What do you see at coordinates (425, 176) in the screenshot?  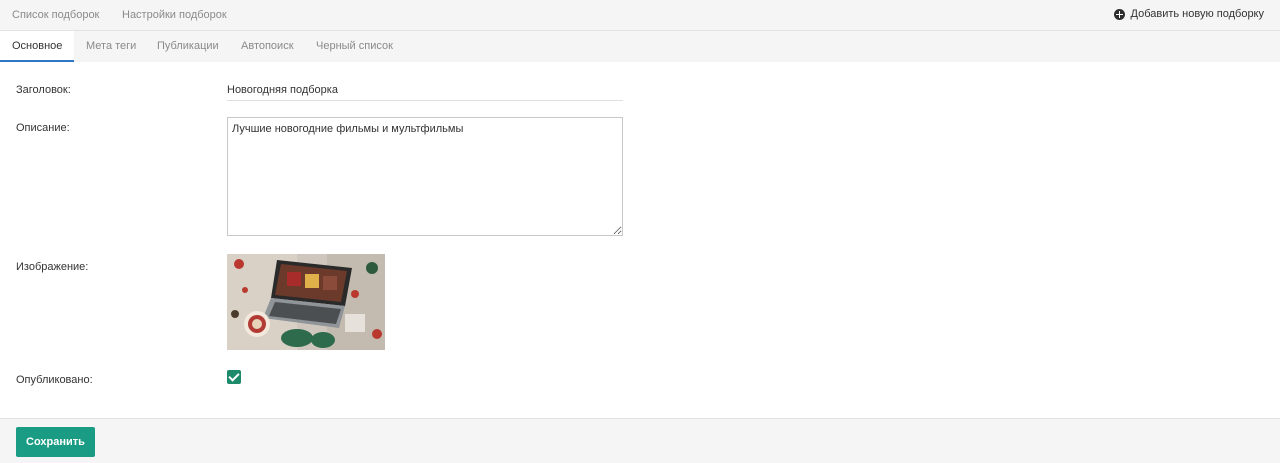 I see `description-textarea: Лучшие новогодние фильмы и мультфильмы` at bounding box center [425, 176].